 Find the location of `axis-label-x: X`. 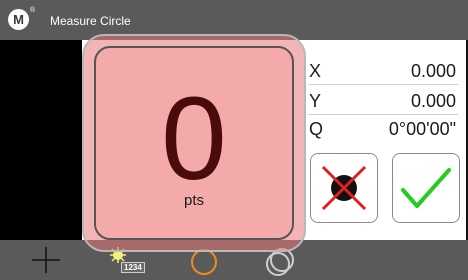

axis-label-x: X is located at coordinates (315, 71).